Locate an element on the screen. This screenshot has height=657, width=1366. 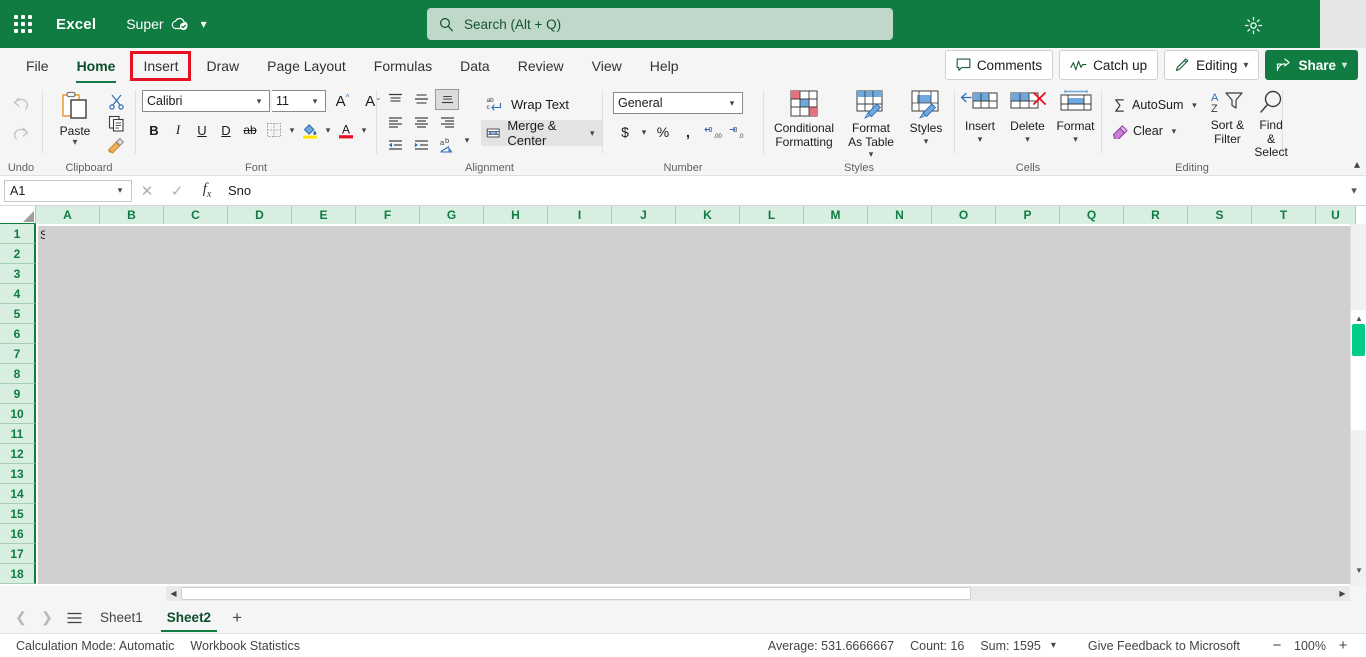
column-header-l: L is located at coordinates (772, 215).